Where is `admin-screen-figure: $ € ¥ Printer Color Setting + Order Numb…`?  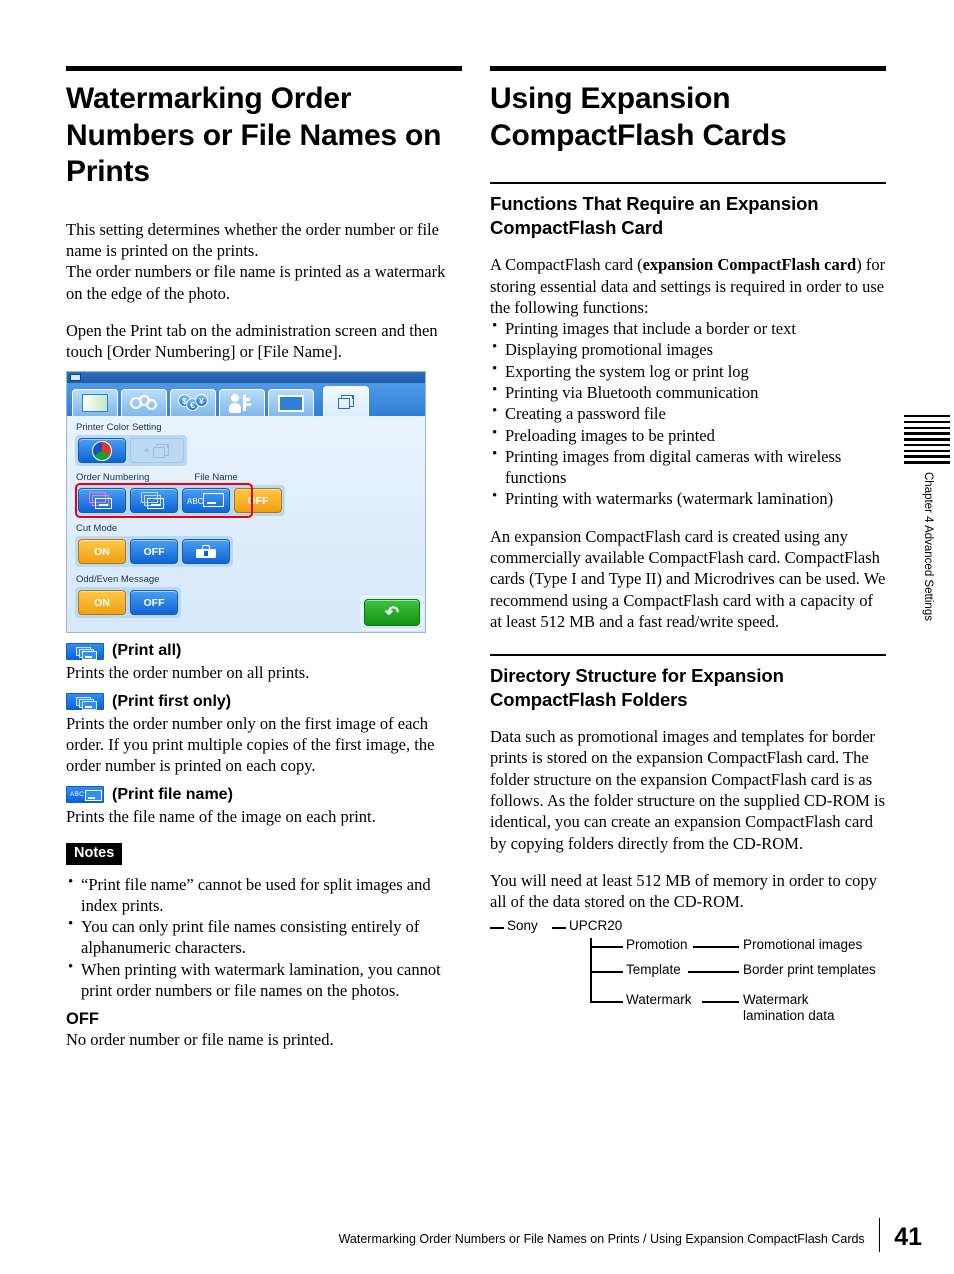 admin-screen-figure: $ € ¥ Printer Color Setting + Order Numb… is located at coordinates (246, 502).